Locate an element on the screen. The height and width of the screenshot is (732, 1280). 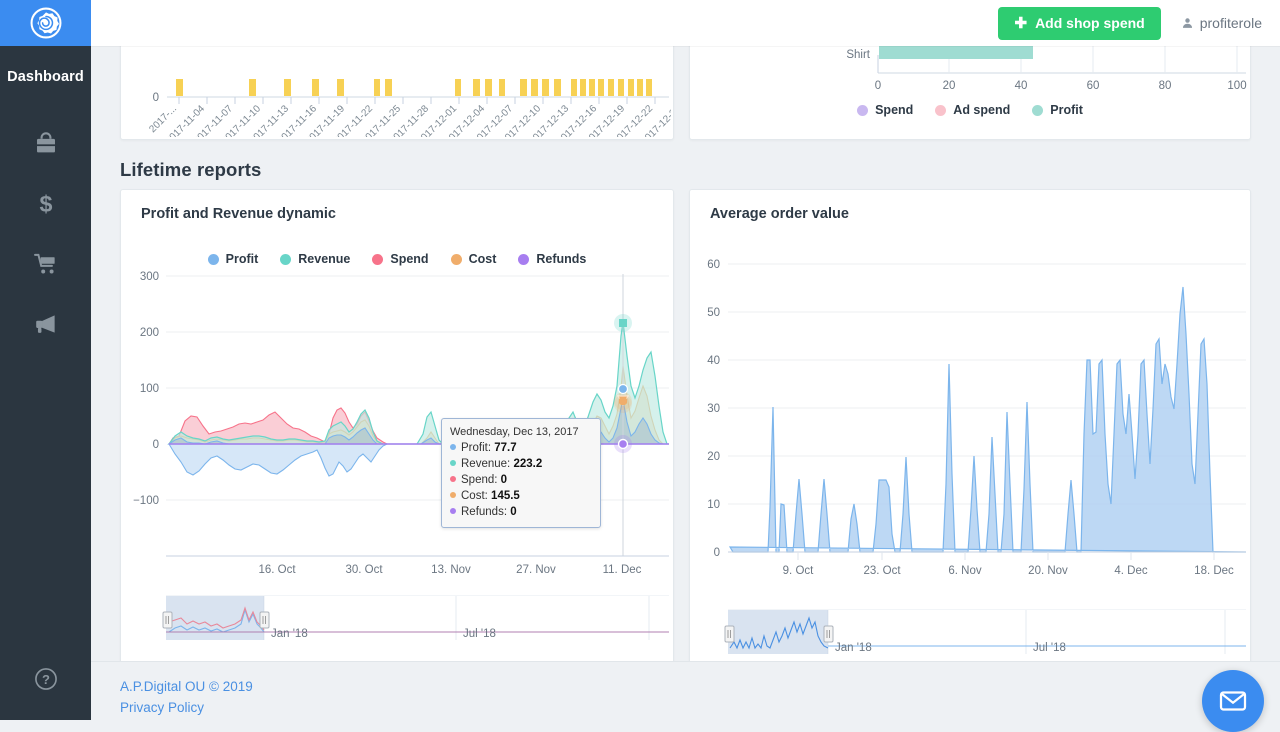
sidebar-item-orders is located at coordinates (45, 264).